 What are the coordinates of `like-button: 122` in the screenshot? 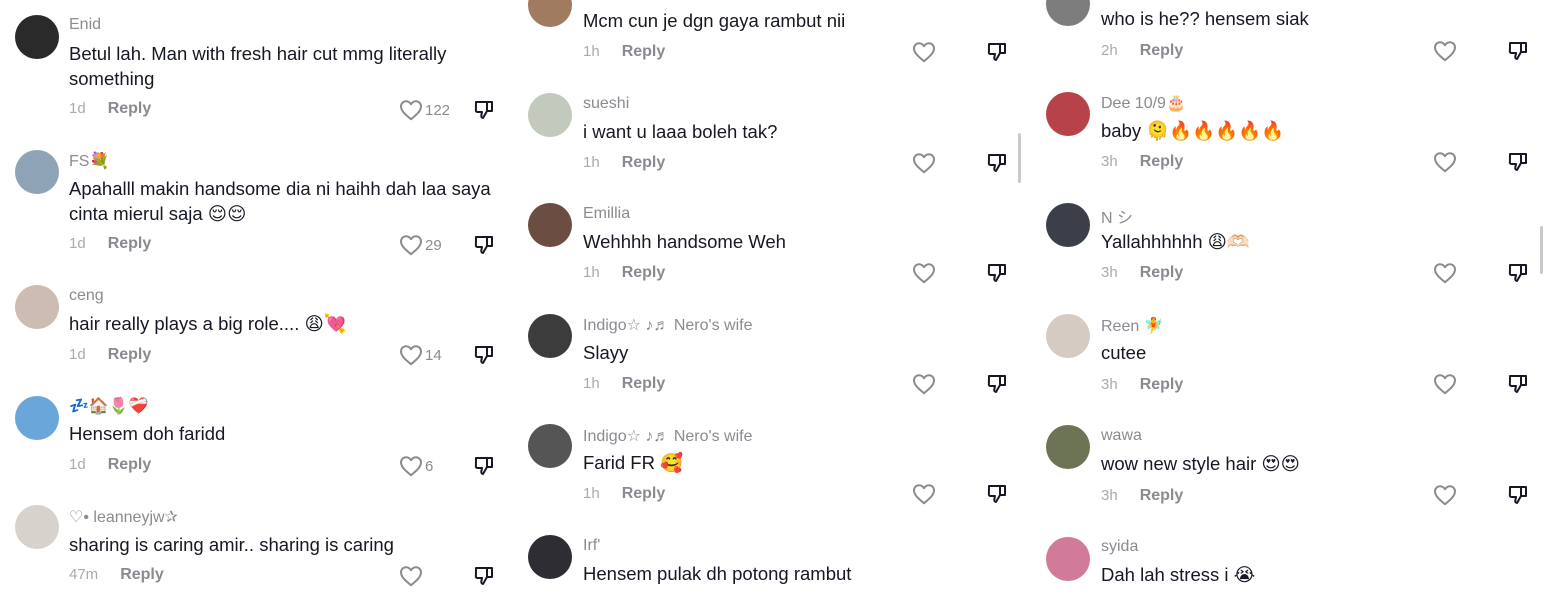 It's located at (424, 110).